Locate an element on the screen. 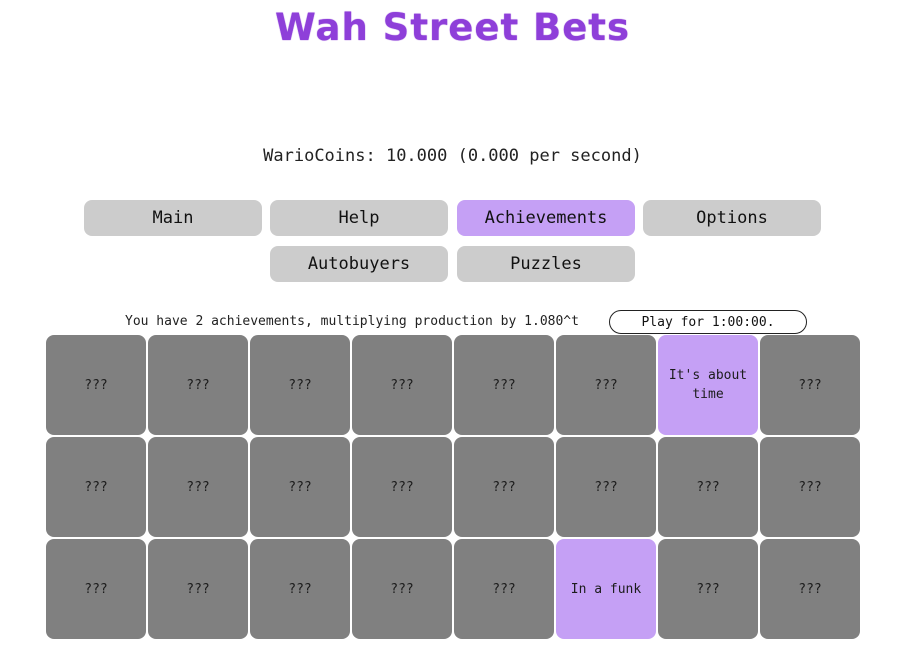 This screenshot has width=897, height=666. tab-puzzles: Puzzles is located at coordinates (546, 264).